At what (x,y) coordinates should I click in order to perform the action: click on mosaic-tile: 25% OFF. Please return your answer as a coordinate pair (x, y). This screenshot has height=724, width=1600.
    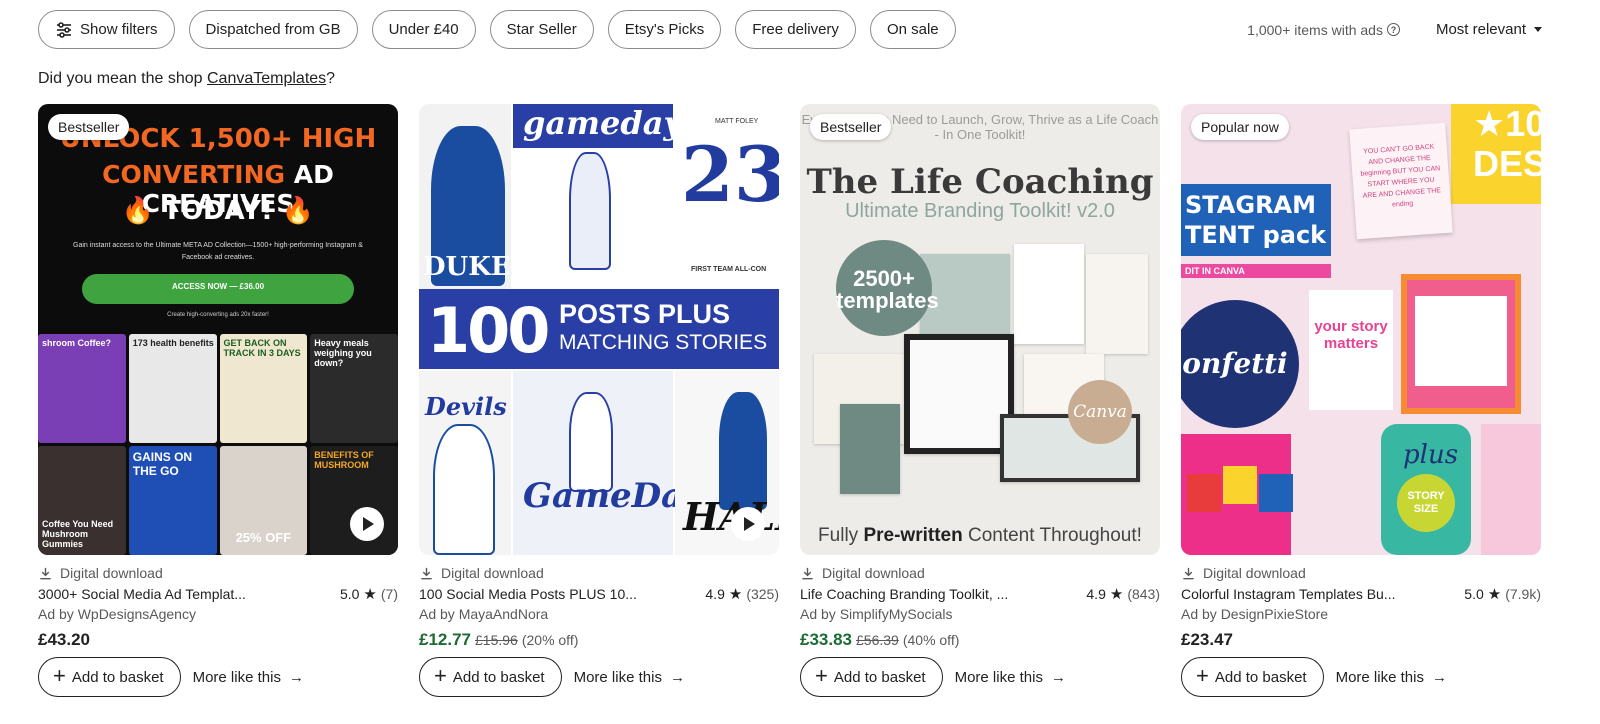
    Looking at the image, I should click on (263, 500).